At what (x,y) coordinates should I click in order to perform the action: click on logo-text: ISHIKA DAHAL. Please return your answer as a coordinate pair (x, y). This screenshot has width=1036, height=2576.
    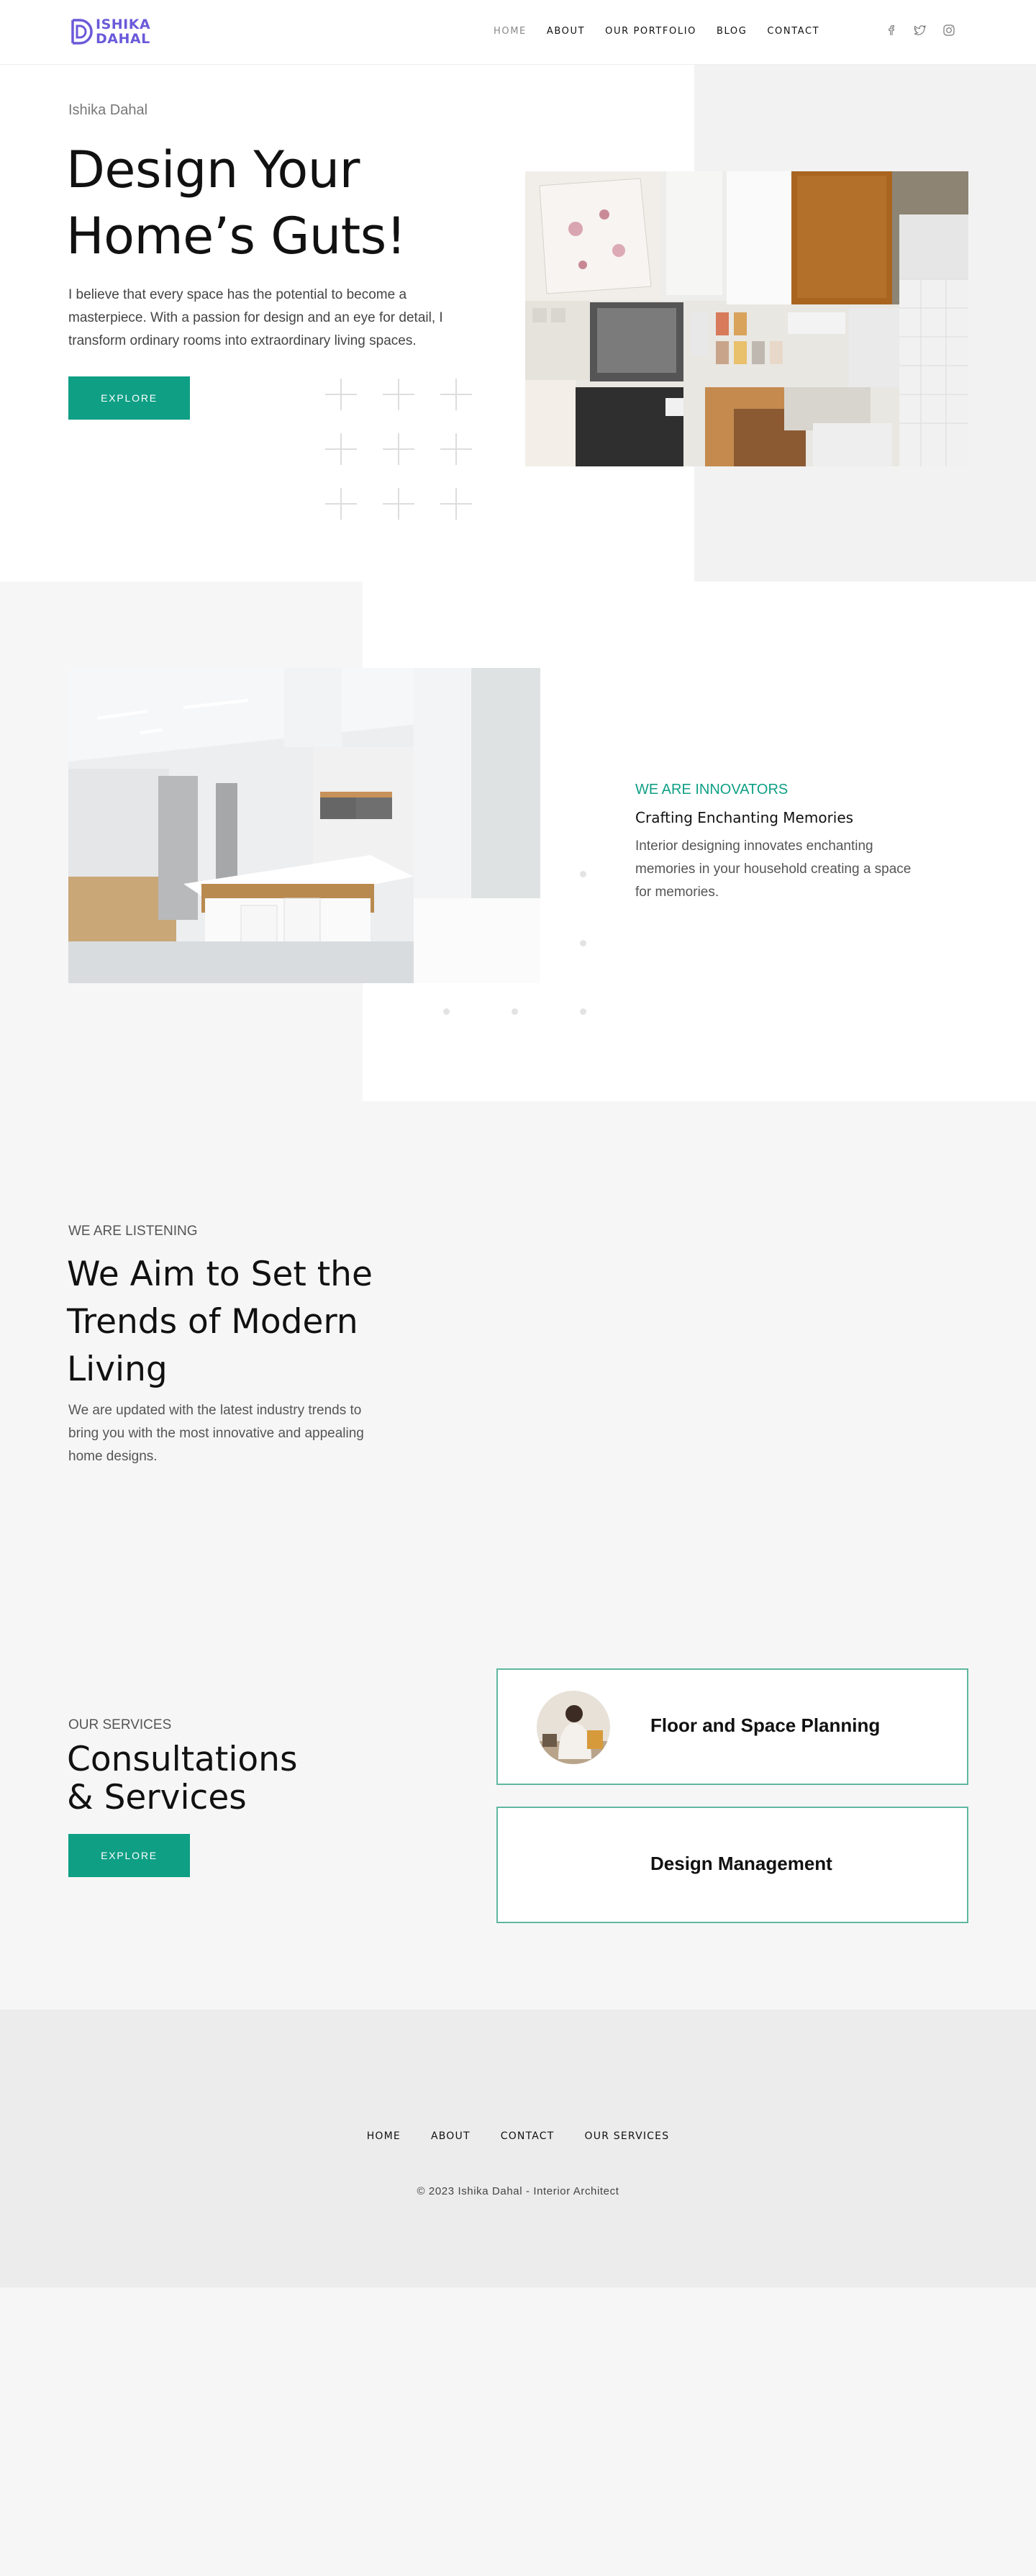
    Looking at the image, I should click on (123, 31).